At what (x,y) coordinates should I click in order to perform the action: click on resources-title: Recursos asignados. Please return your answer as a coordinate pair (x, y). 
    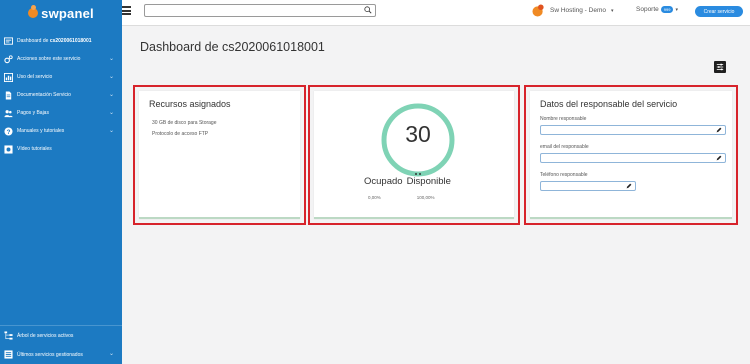
    Looking at the image, I should click on (190, 104).